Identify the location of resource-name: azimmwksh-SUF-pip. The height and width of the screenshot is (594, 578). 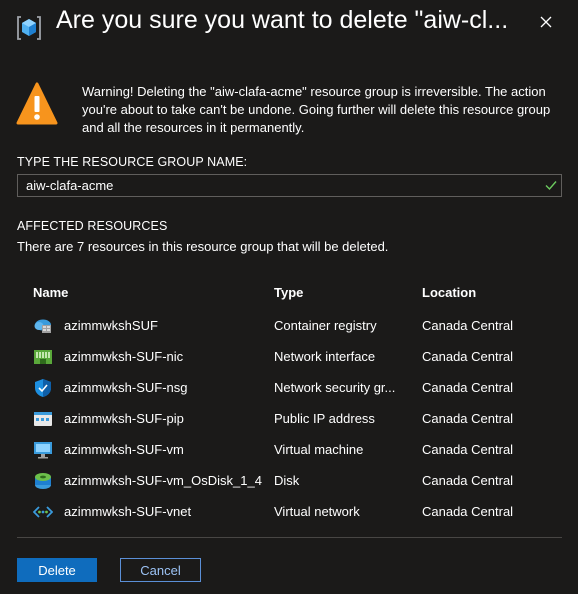
(124, 418).